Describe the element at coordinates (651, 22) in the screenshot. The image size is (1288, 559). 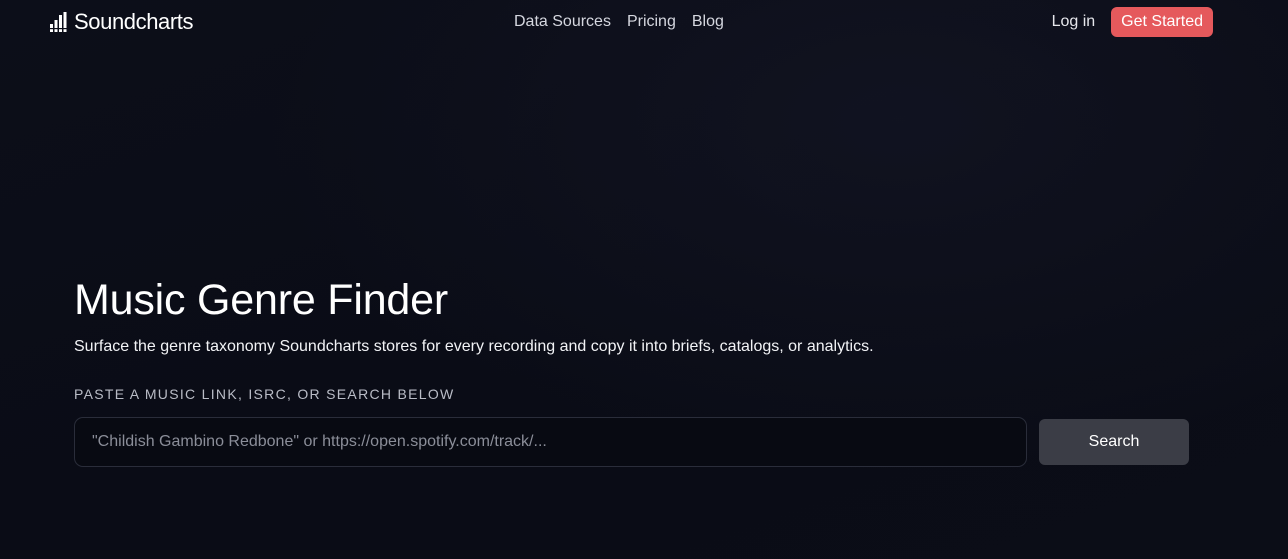
I see `nav-link-pricing: Pricing` at that location.